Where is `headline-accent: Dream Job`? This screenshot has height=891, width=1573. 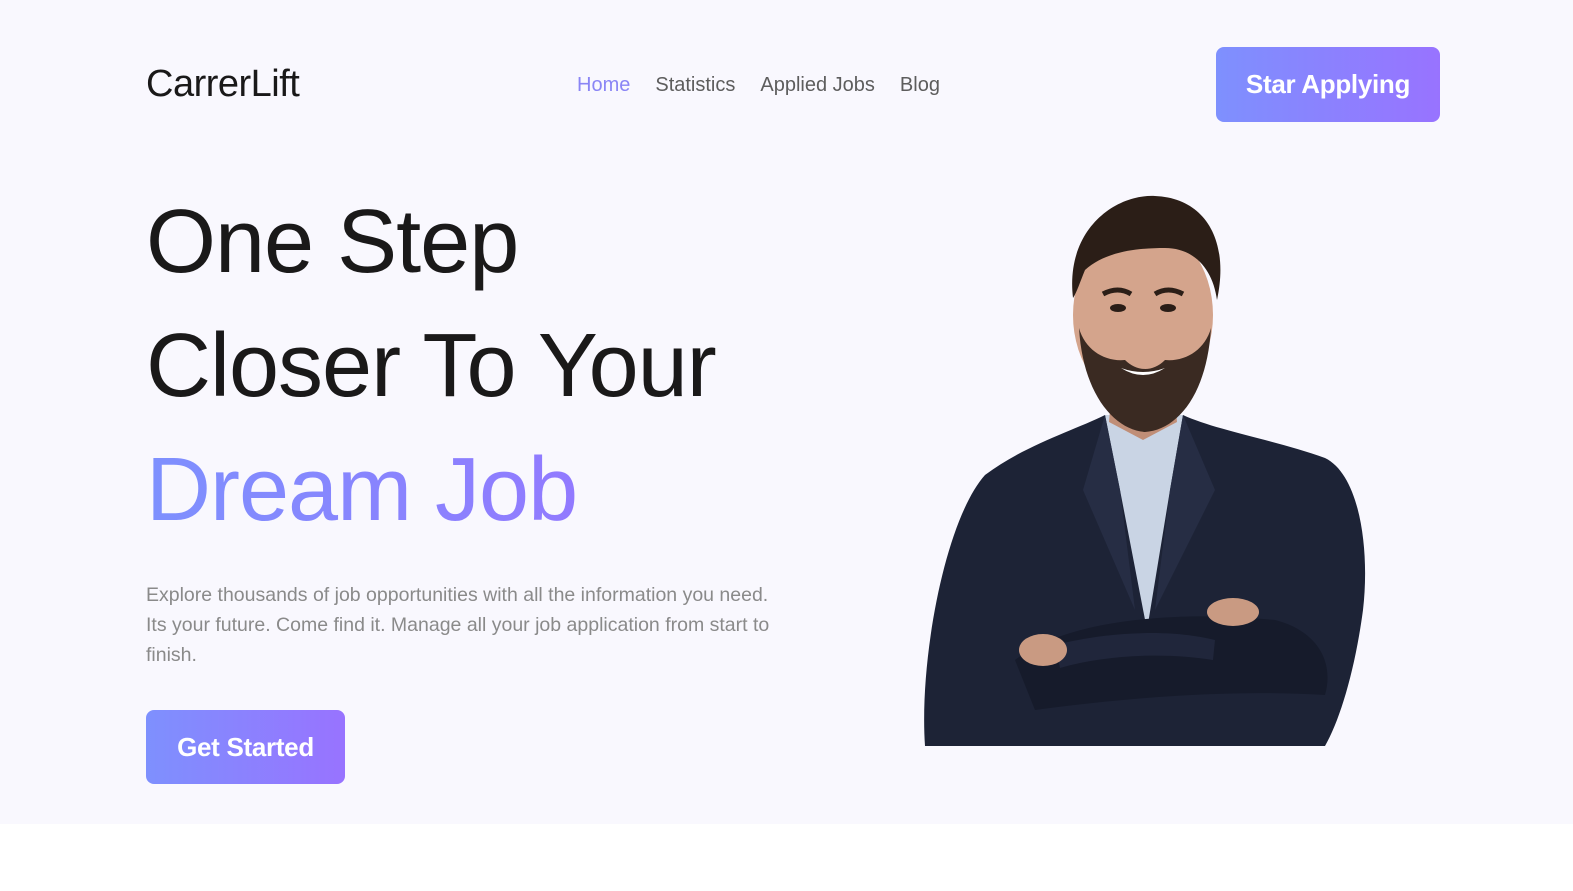
headline-accent: Dream Job is located at coordinates (431, 490).